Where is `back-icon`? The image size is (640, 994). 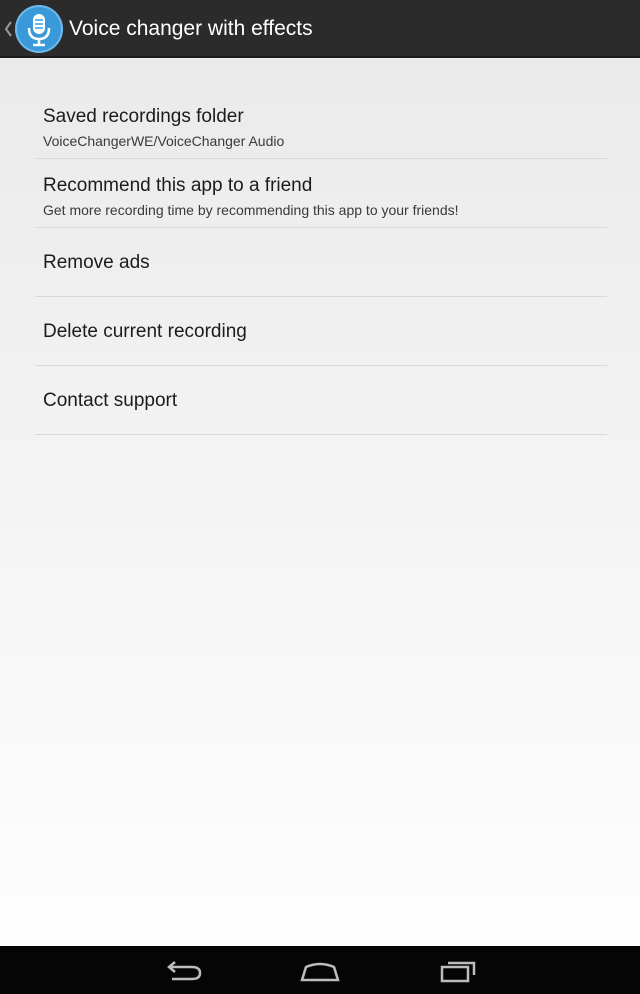 back-icon is located at coordinates (184, 971).